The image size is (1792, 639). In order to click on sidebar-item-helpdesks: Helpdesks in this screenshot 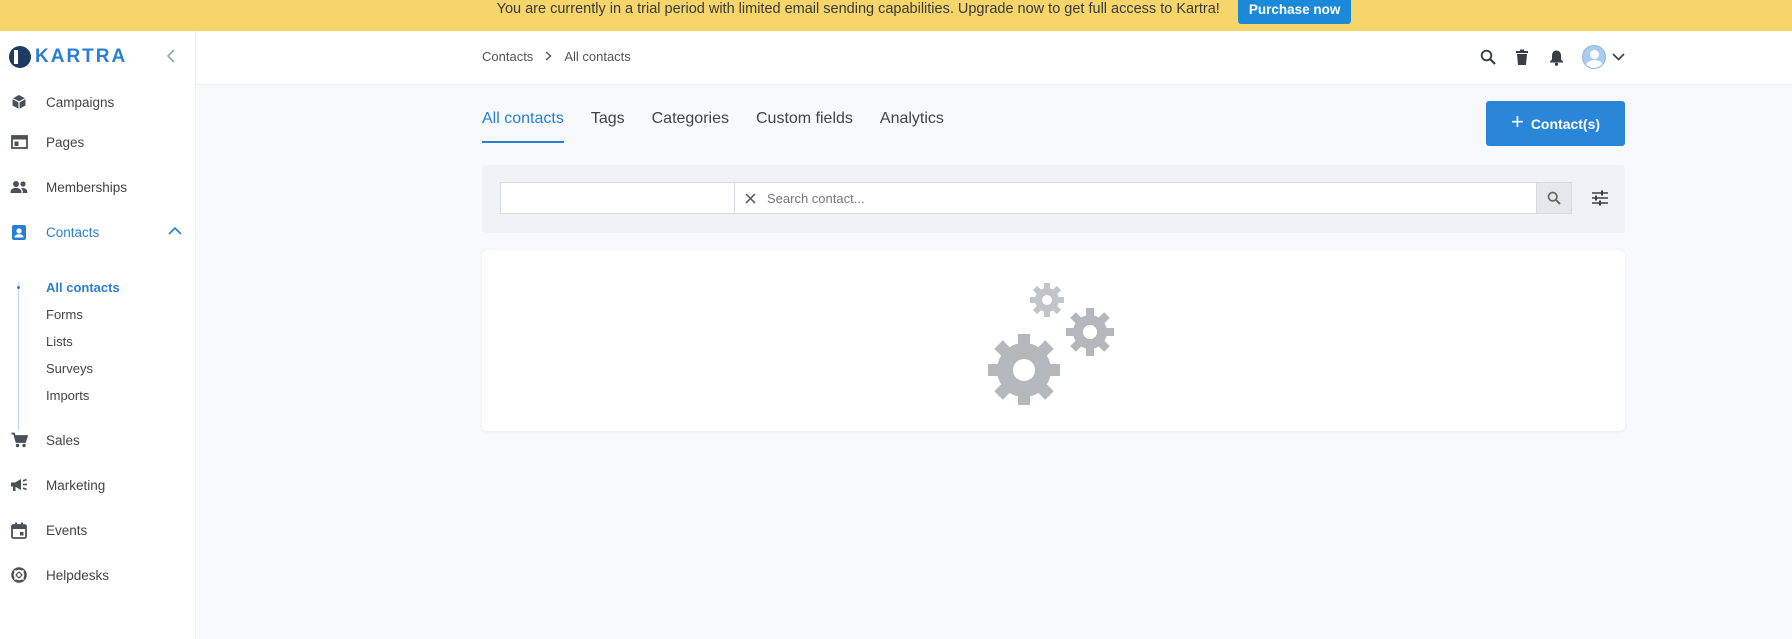, I will do `click(97, 575)`.